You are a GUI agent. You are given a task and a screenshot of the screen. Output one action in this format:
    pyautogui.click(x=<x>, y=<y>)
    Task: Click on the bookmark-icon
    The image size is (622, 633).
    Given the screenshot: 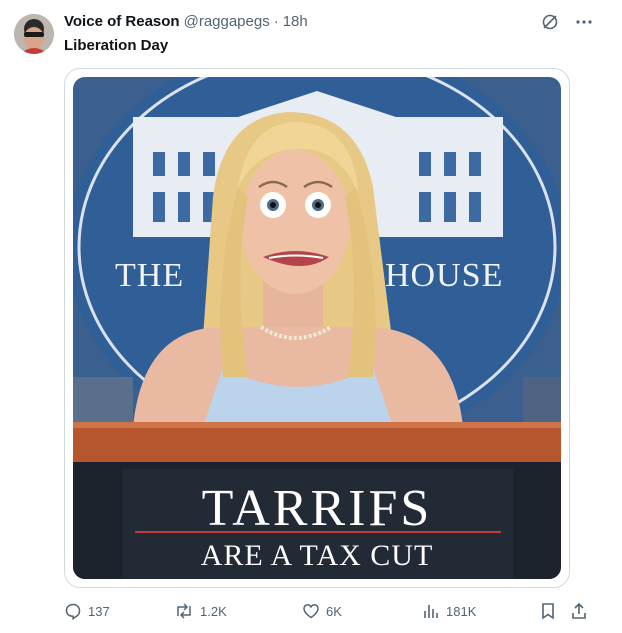 What is the action you would take?
    pyautogui.click(x=548, y=611)
    